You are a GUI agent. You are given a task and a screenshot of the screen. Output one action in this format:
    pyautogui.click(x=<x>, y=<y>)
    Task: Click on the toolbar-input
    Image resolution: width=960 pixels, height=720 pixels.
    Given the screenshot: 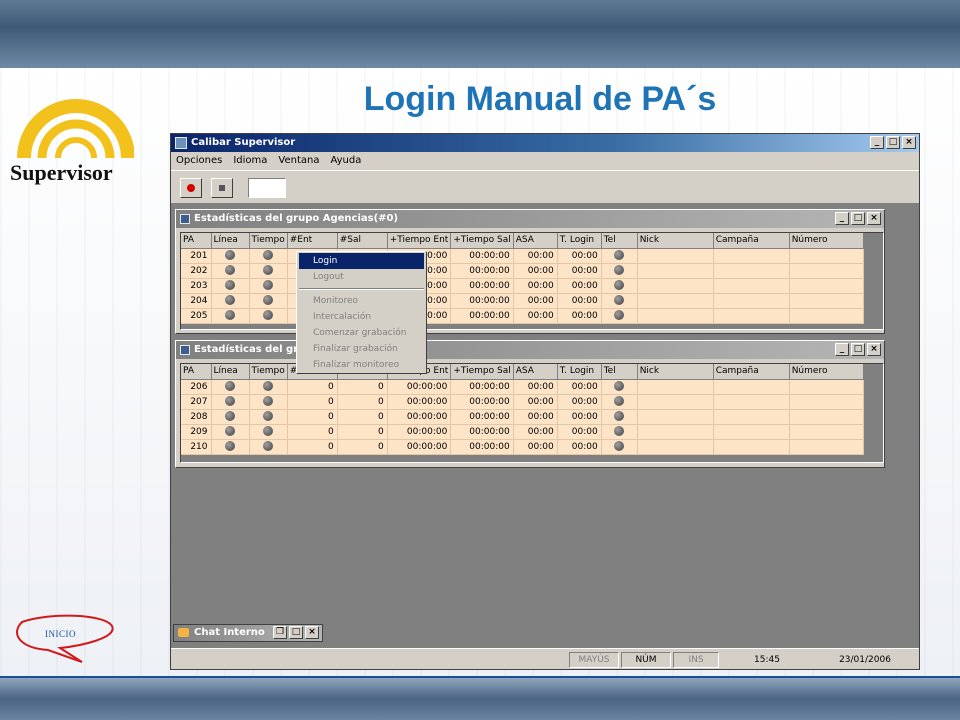 What is the action you would take?
    pyautogui.click(x=267, y=188)
    